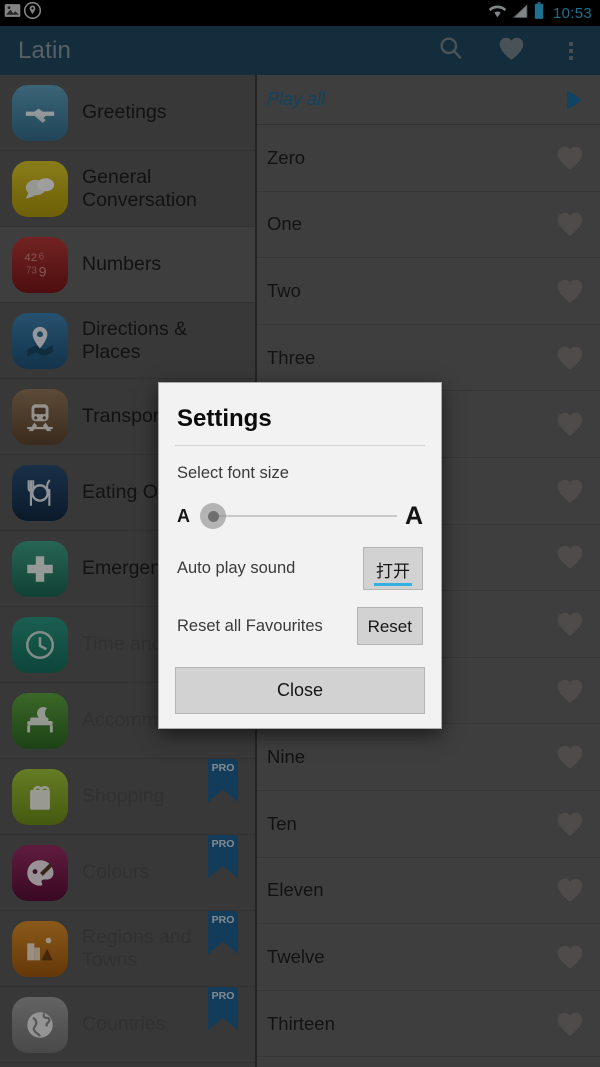  What do you see at coordinates (300, 568) in the screenshot?
I see `auto-play-row: Auto play sound 打开` at bounding box center [300, 568].